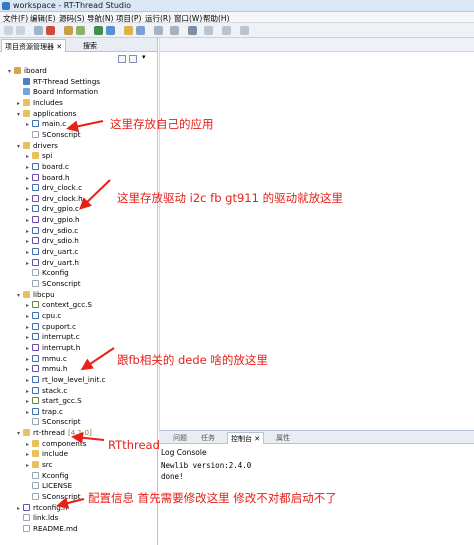  I want to click on tree-item: ▸ drv_clock.c, so click(54, 188).